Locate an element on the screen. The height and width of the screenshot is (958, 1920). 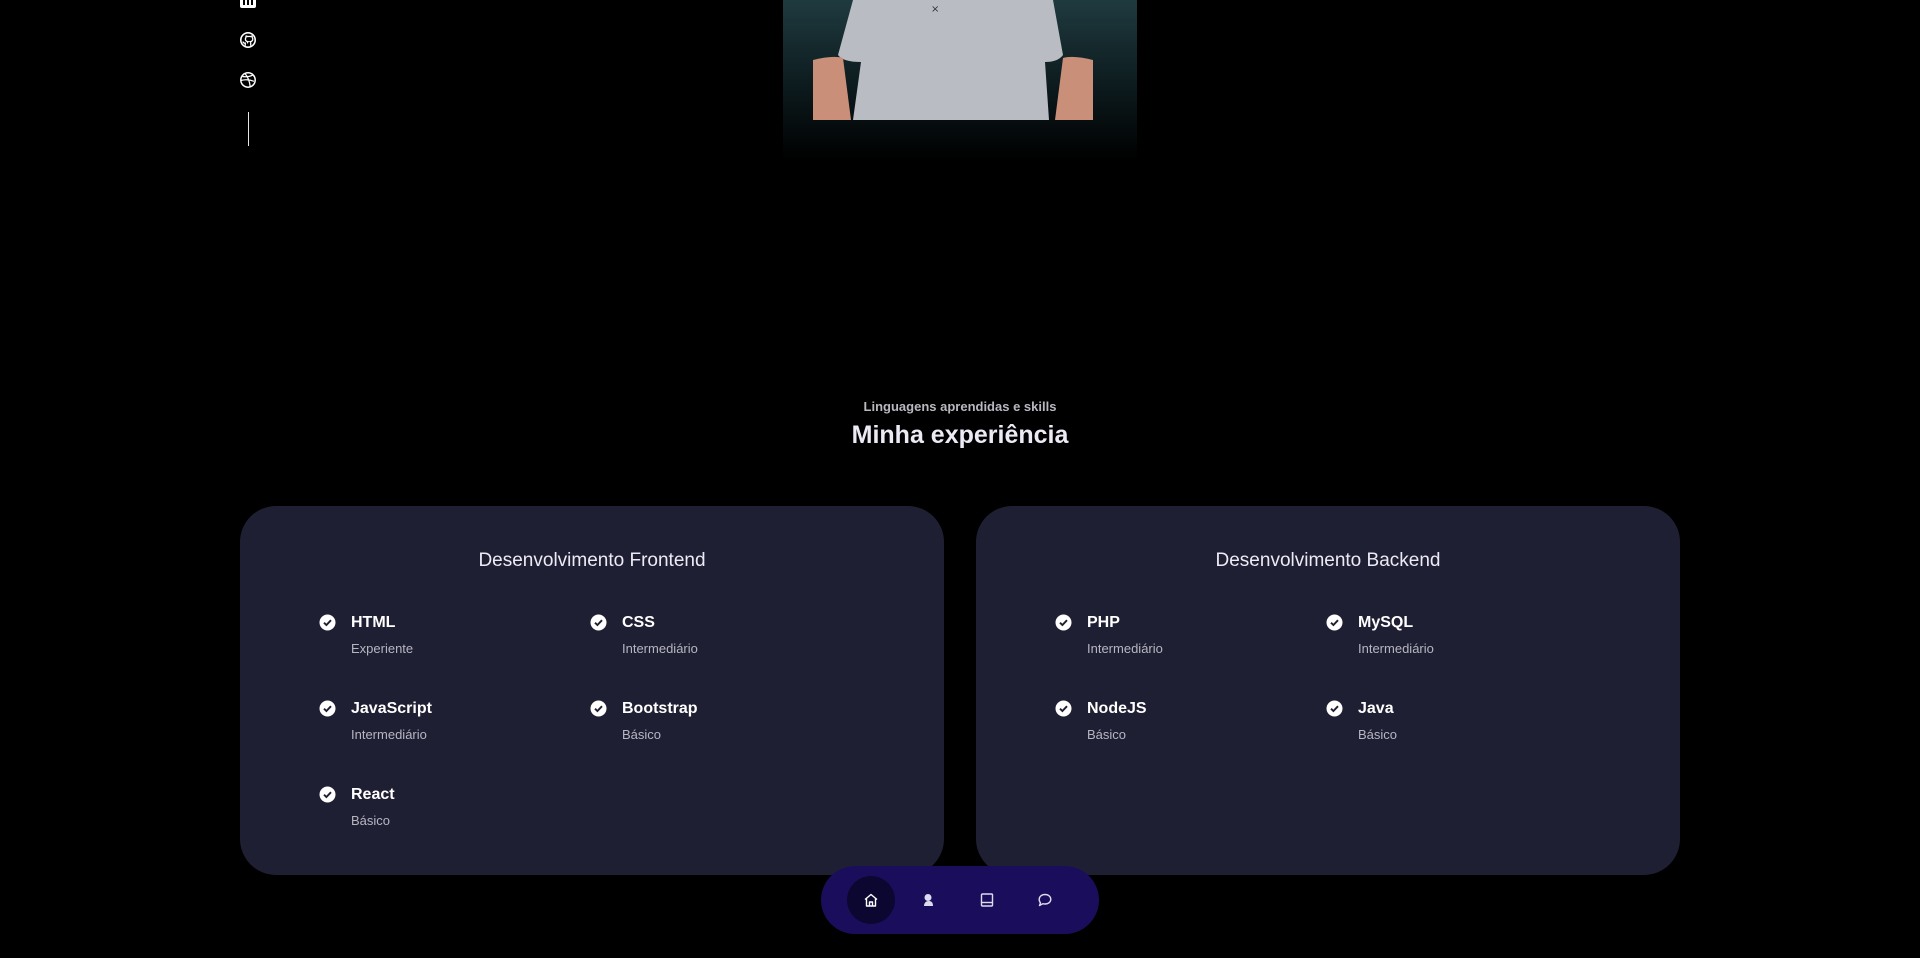
skill-name: HTML is located at coordinates (373, 622).